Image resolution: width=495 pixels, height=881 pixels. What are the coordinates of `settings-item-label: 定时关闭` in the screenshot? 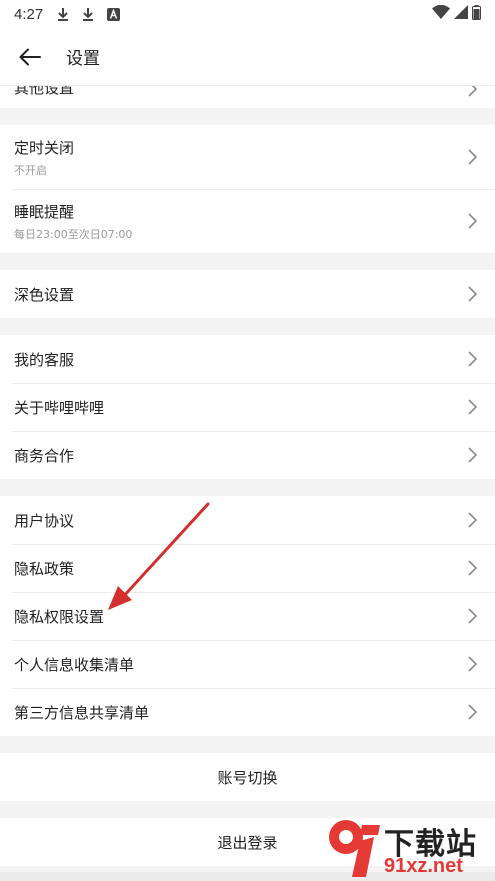 It's located at (44, 147).